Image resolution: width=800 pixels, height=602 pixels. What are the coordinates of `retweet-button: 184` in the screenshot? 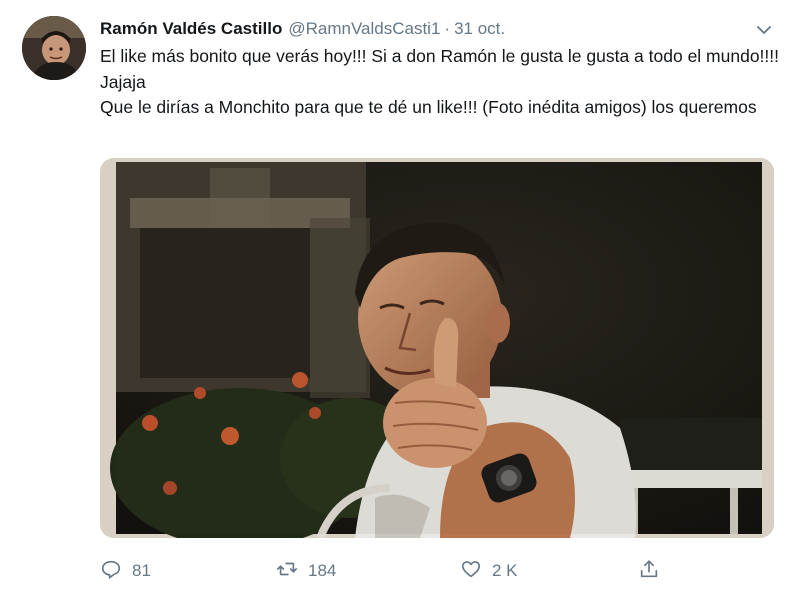 It's located at (306, 571).